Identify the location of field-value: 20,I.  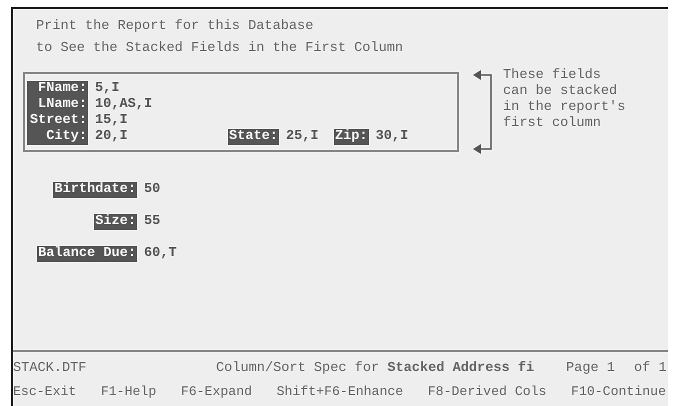
(112, 137).